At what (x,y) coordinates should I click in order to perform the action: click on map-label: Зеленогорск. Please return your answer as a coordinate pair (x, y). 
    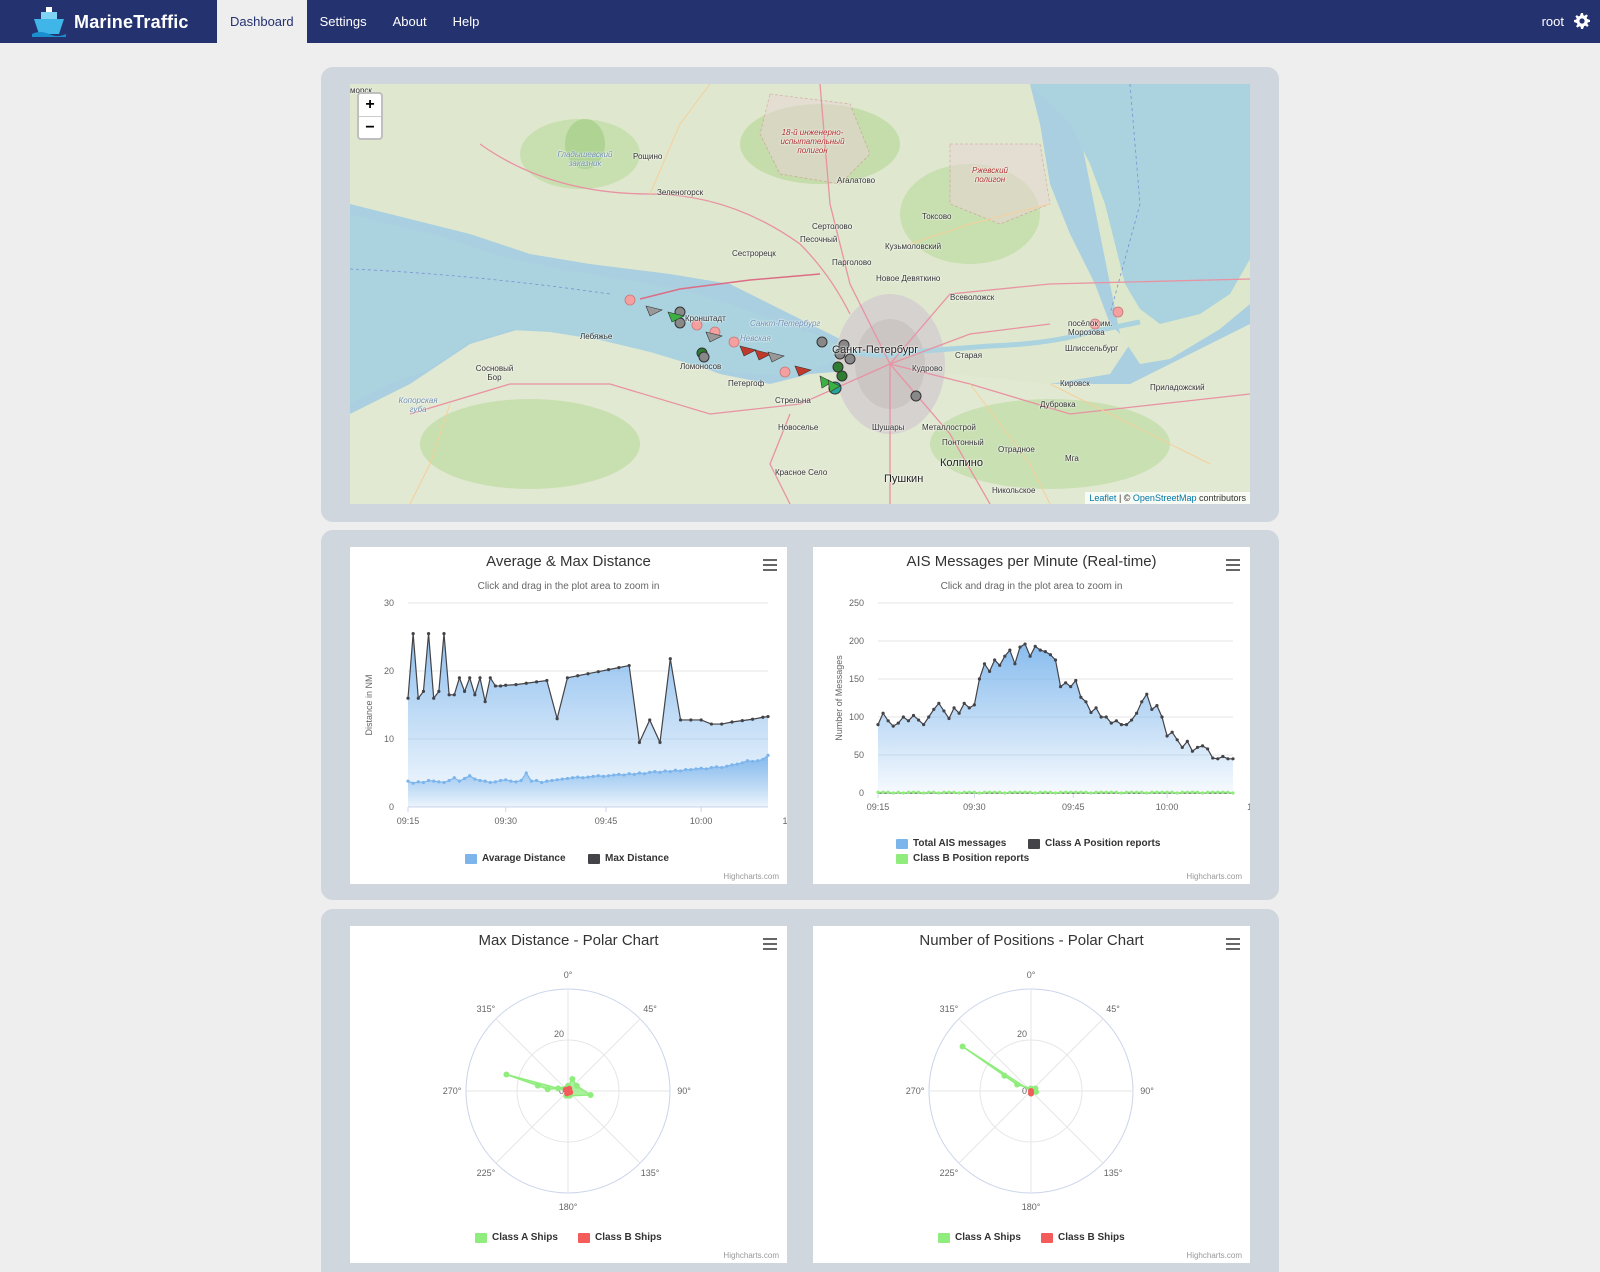
    Looking at the image, I should click on (680, 192).